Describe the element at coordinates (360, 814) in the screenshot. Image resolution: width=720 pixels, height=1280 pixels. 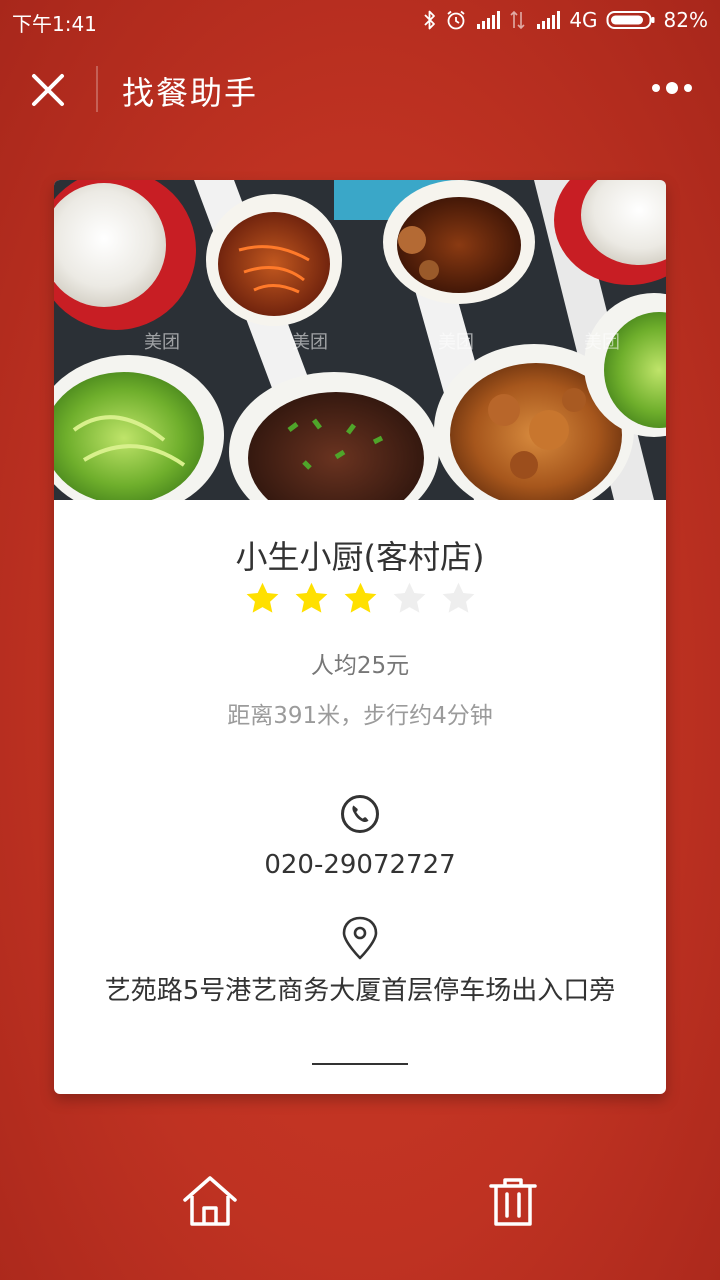
I see `phone-icon` at that location.